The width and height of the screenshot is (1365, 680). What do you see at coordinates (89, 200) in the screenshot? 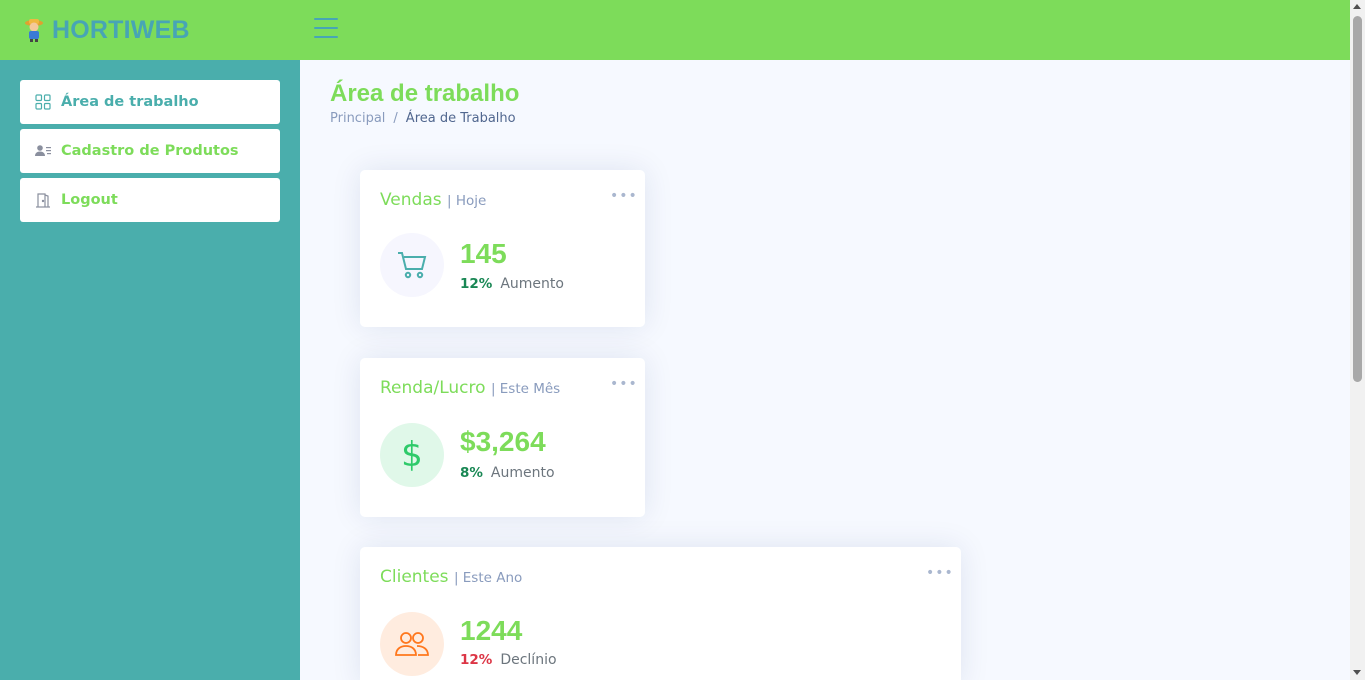
I see `sidebar-item-label: Logout` at bounding box center [89, 200].